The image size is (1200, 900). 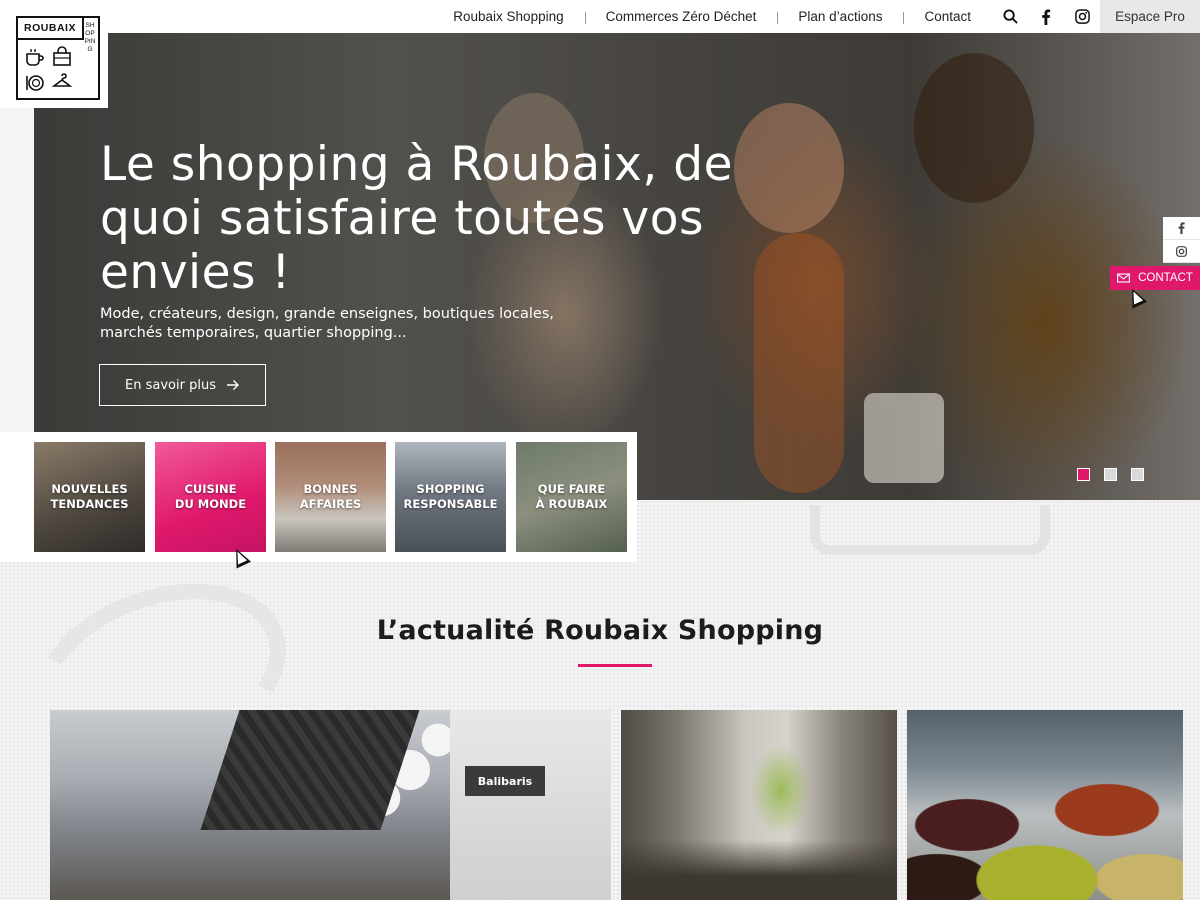 What do you see at coordinates (1181, 228) in the screenshot?
I see `side-facebook-icon` at bounding box center [1181, 228].